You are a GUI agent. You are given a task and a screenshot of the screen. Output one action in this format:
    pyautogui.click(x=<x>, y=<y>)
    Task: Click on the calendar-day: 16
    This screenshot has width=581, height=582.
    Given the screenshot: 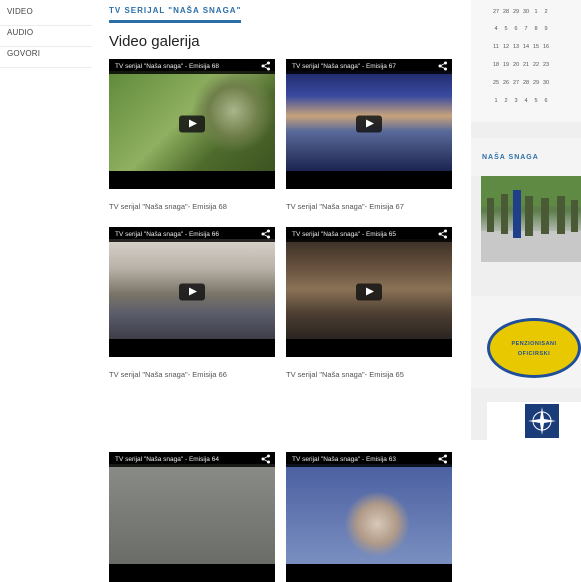 What is the action you would take?
    pyautogui.click(x=546, y=47)
    